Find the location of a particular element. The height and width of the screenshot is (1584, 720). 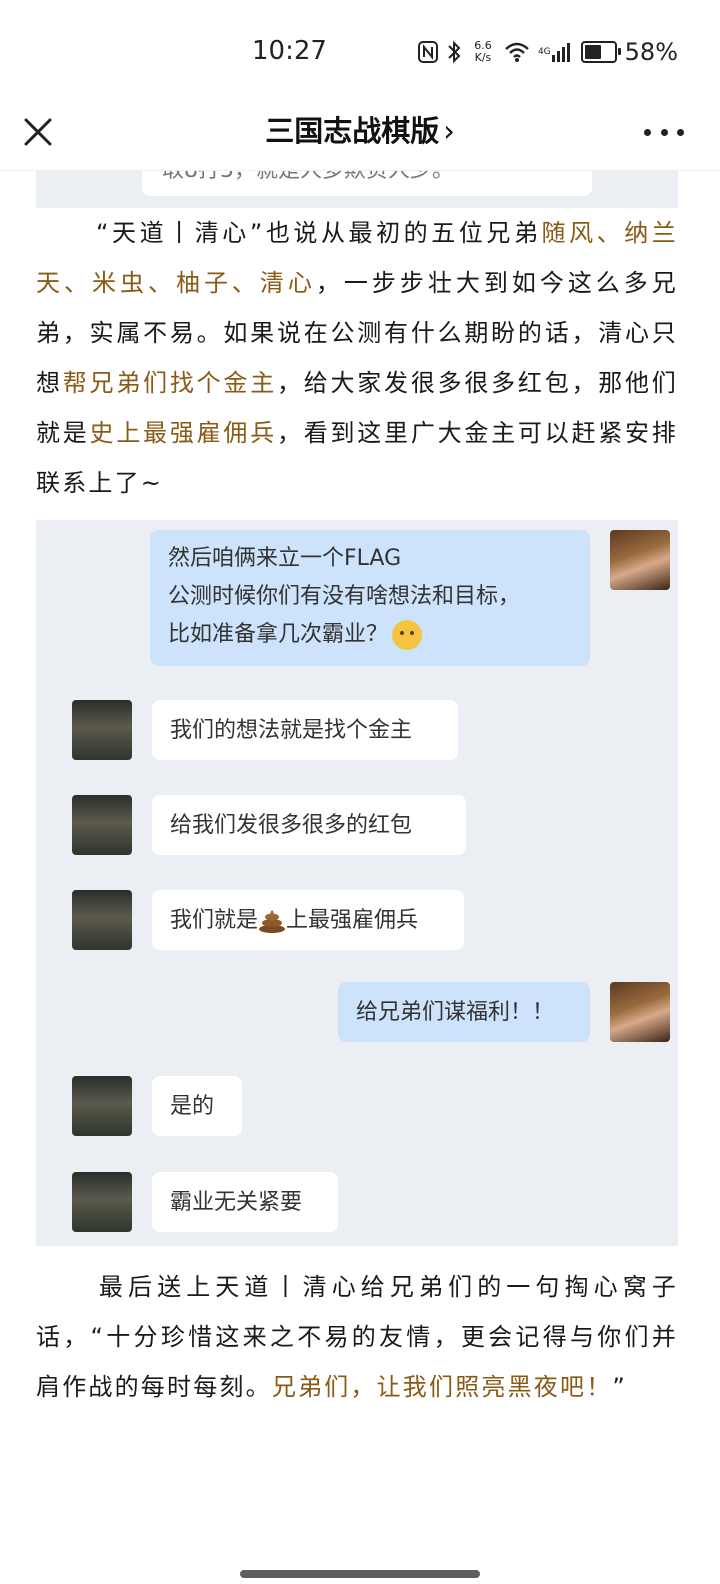

account-title: 三国志战棋版 › is located at coordinates (360, 129).